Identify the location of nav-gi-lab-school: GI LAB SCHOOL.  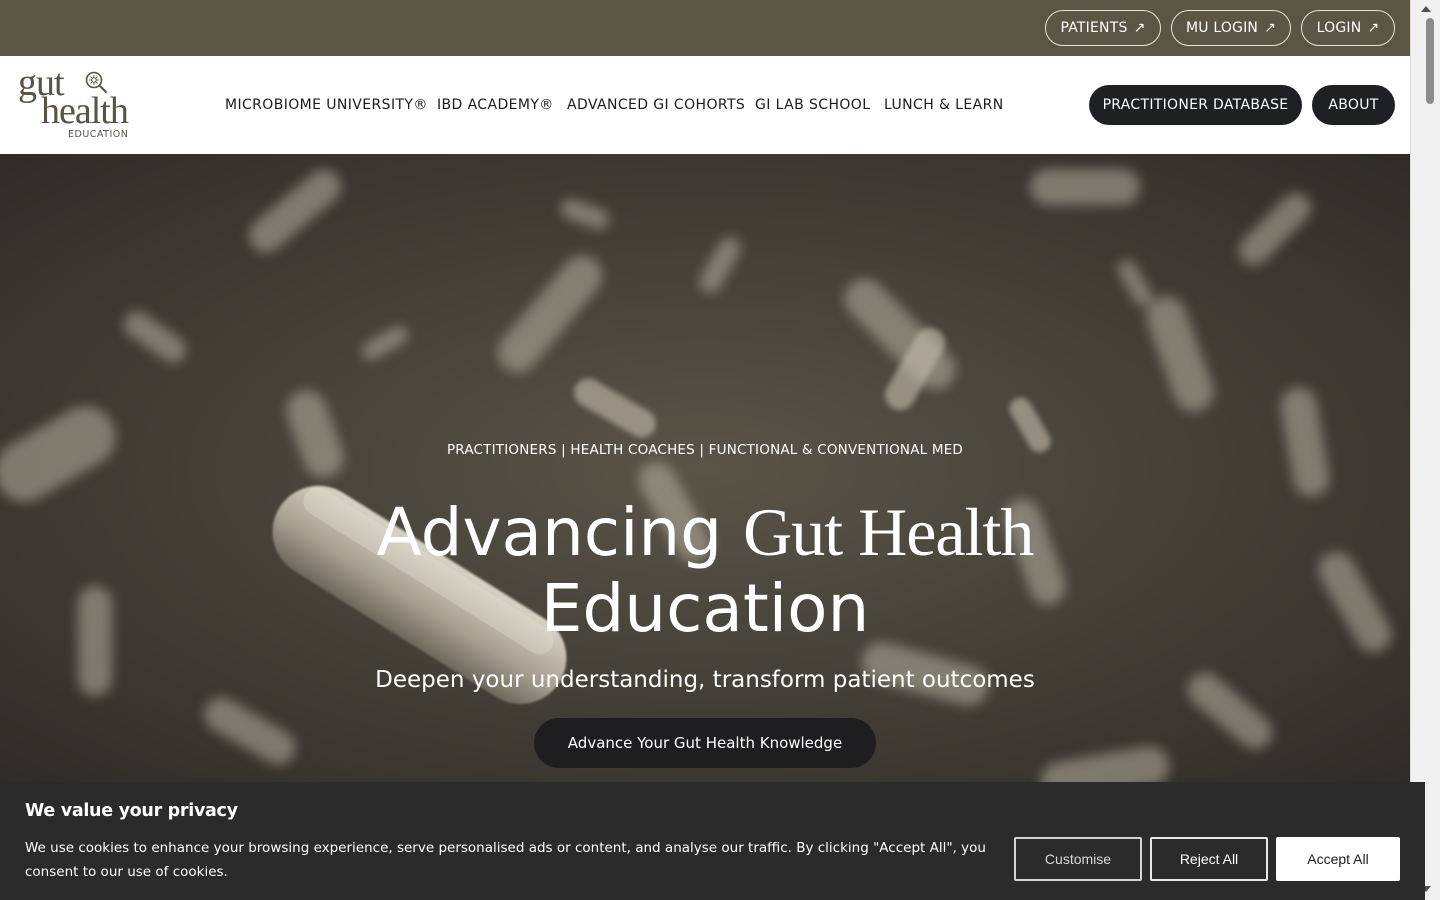
(812, 105).